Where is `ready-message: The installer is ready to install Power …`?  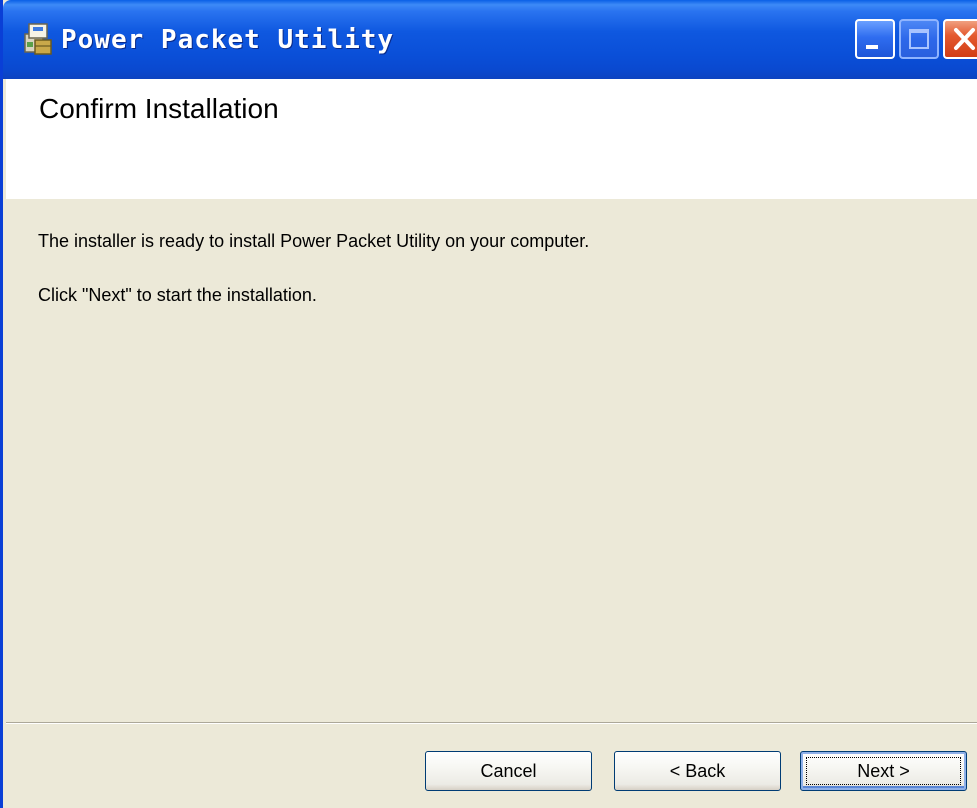 ready-message: The installer is ready to install Power … is located at coordinates (314, 241).